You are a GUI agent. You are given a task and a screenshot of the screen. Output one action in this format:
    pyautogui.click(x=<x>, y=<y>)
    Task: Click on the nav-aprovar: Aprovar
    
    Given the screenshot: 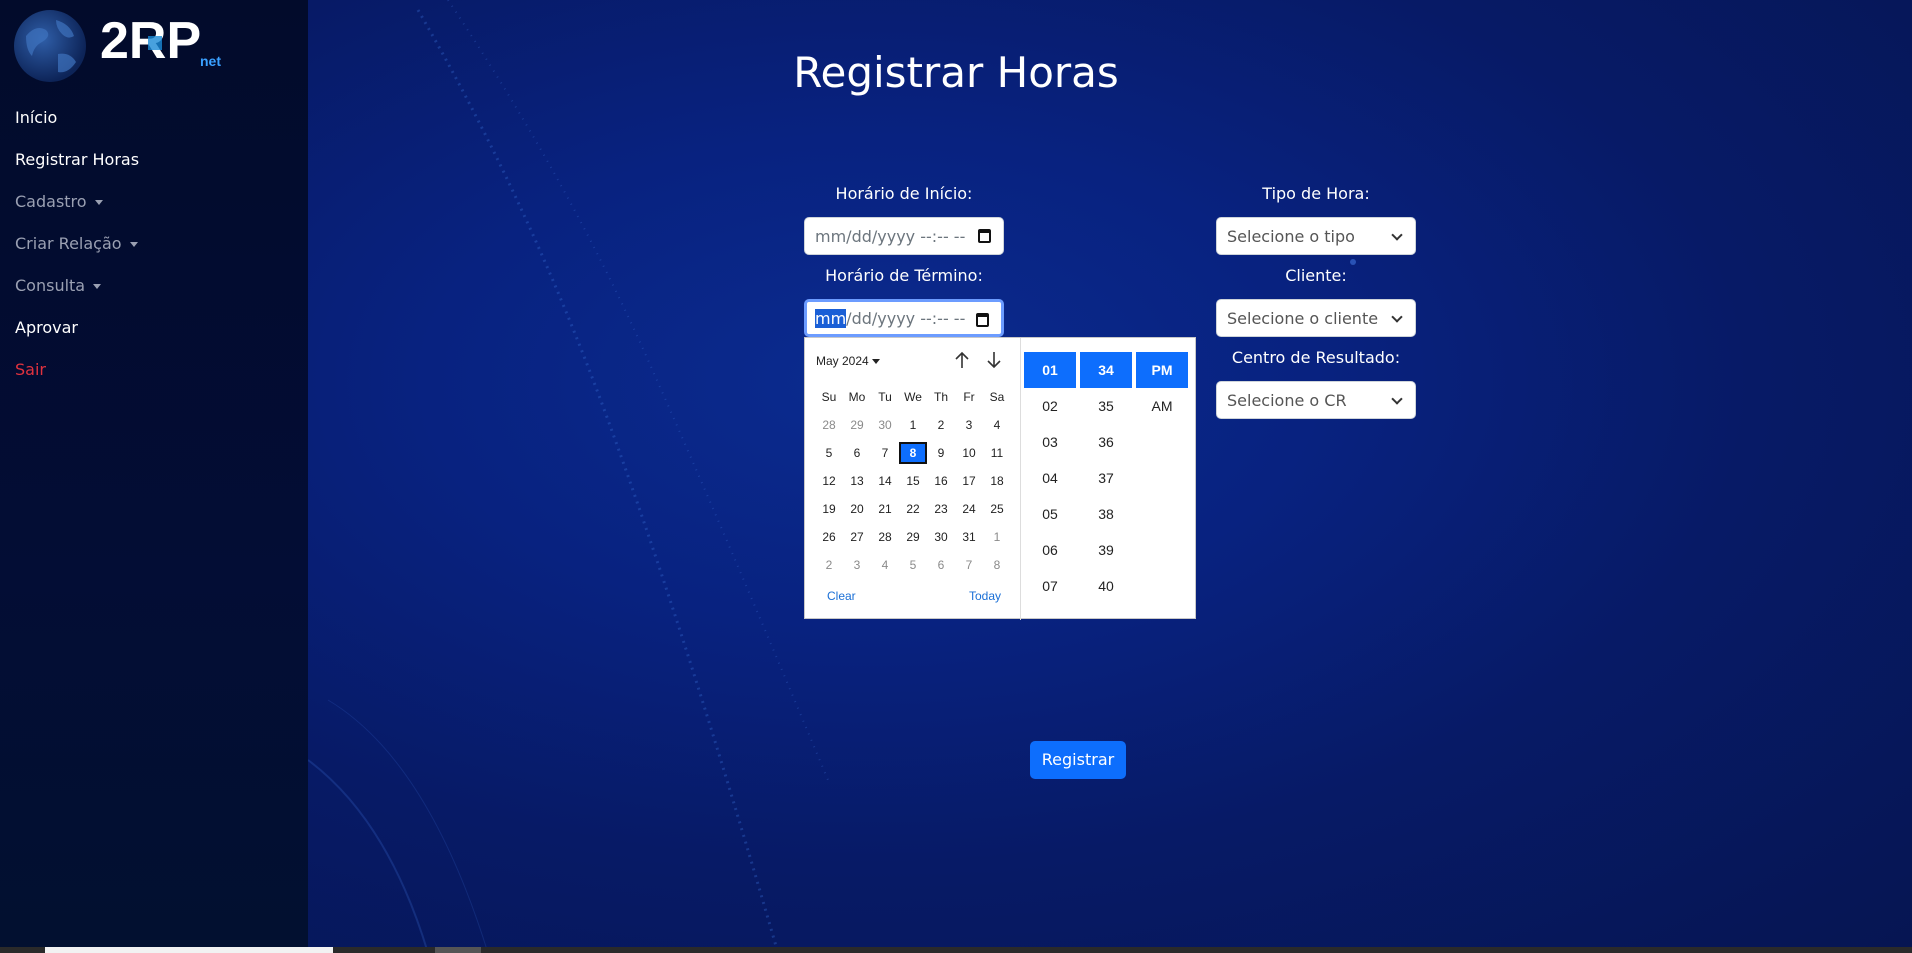 What is the action you would take?
    pyautogui.click(x=46, y=327)
    